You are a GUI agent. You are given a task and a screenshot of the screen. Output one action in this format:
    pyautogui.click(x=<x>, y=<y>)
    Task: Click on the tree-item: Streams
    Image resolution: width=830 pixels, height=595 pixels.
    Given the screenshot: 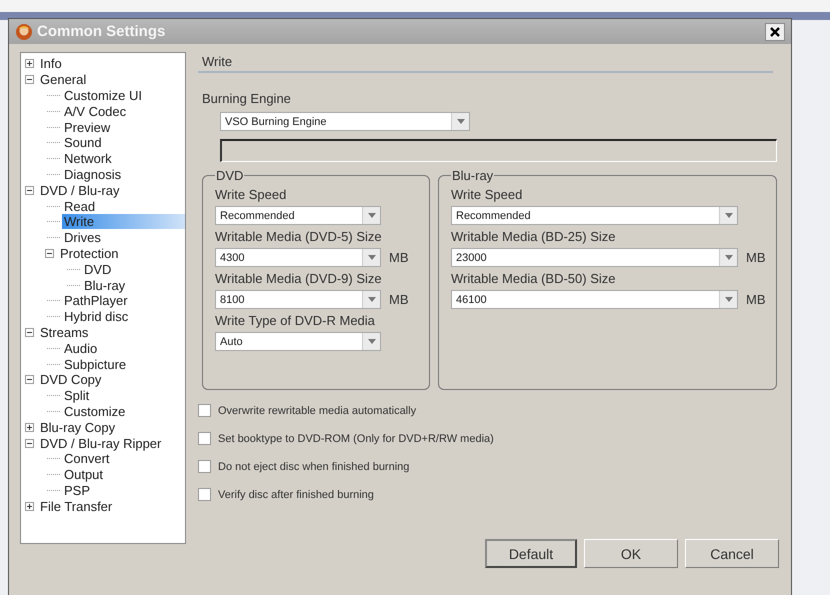 What is the action you would take?
    pyautogui.click(x=64, y=332)
    